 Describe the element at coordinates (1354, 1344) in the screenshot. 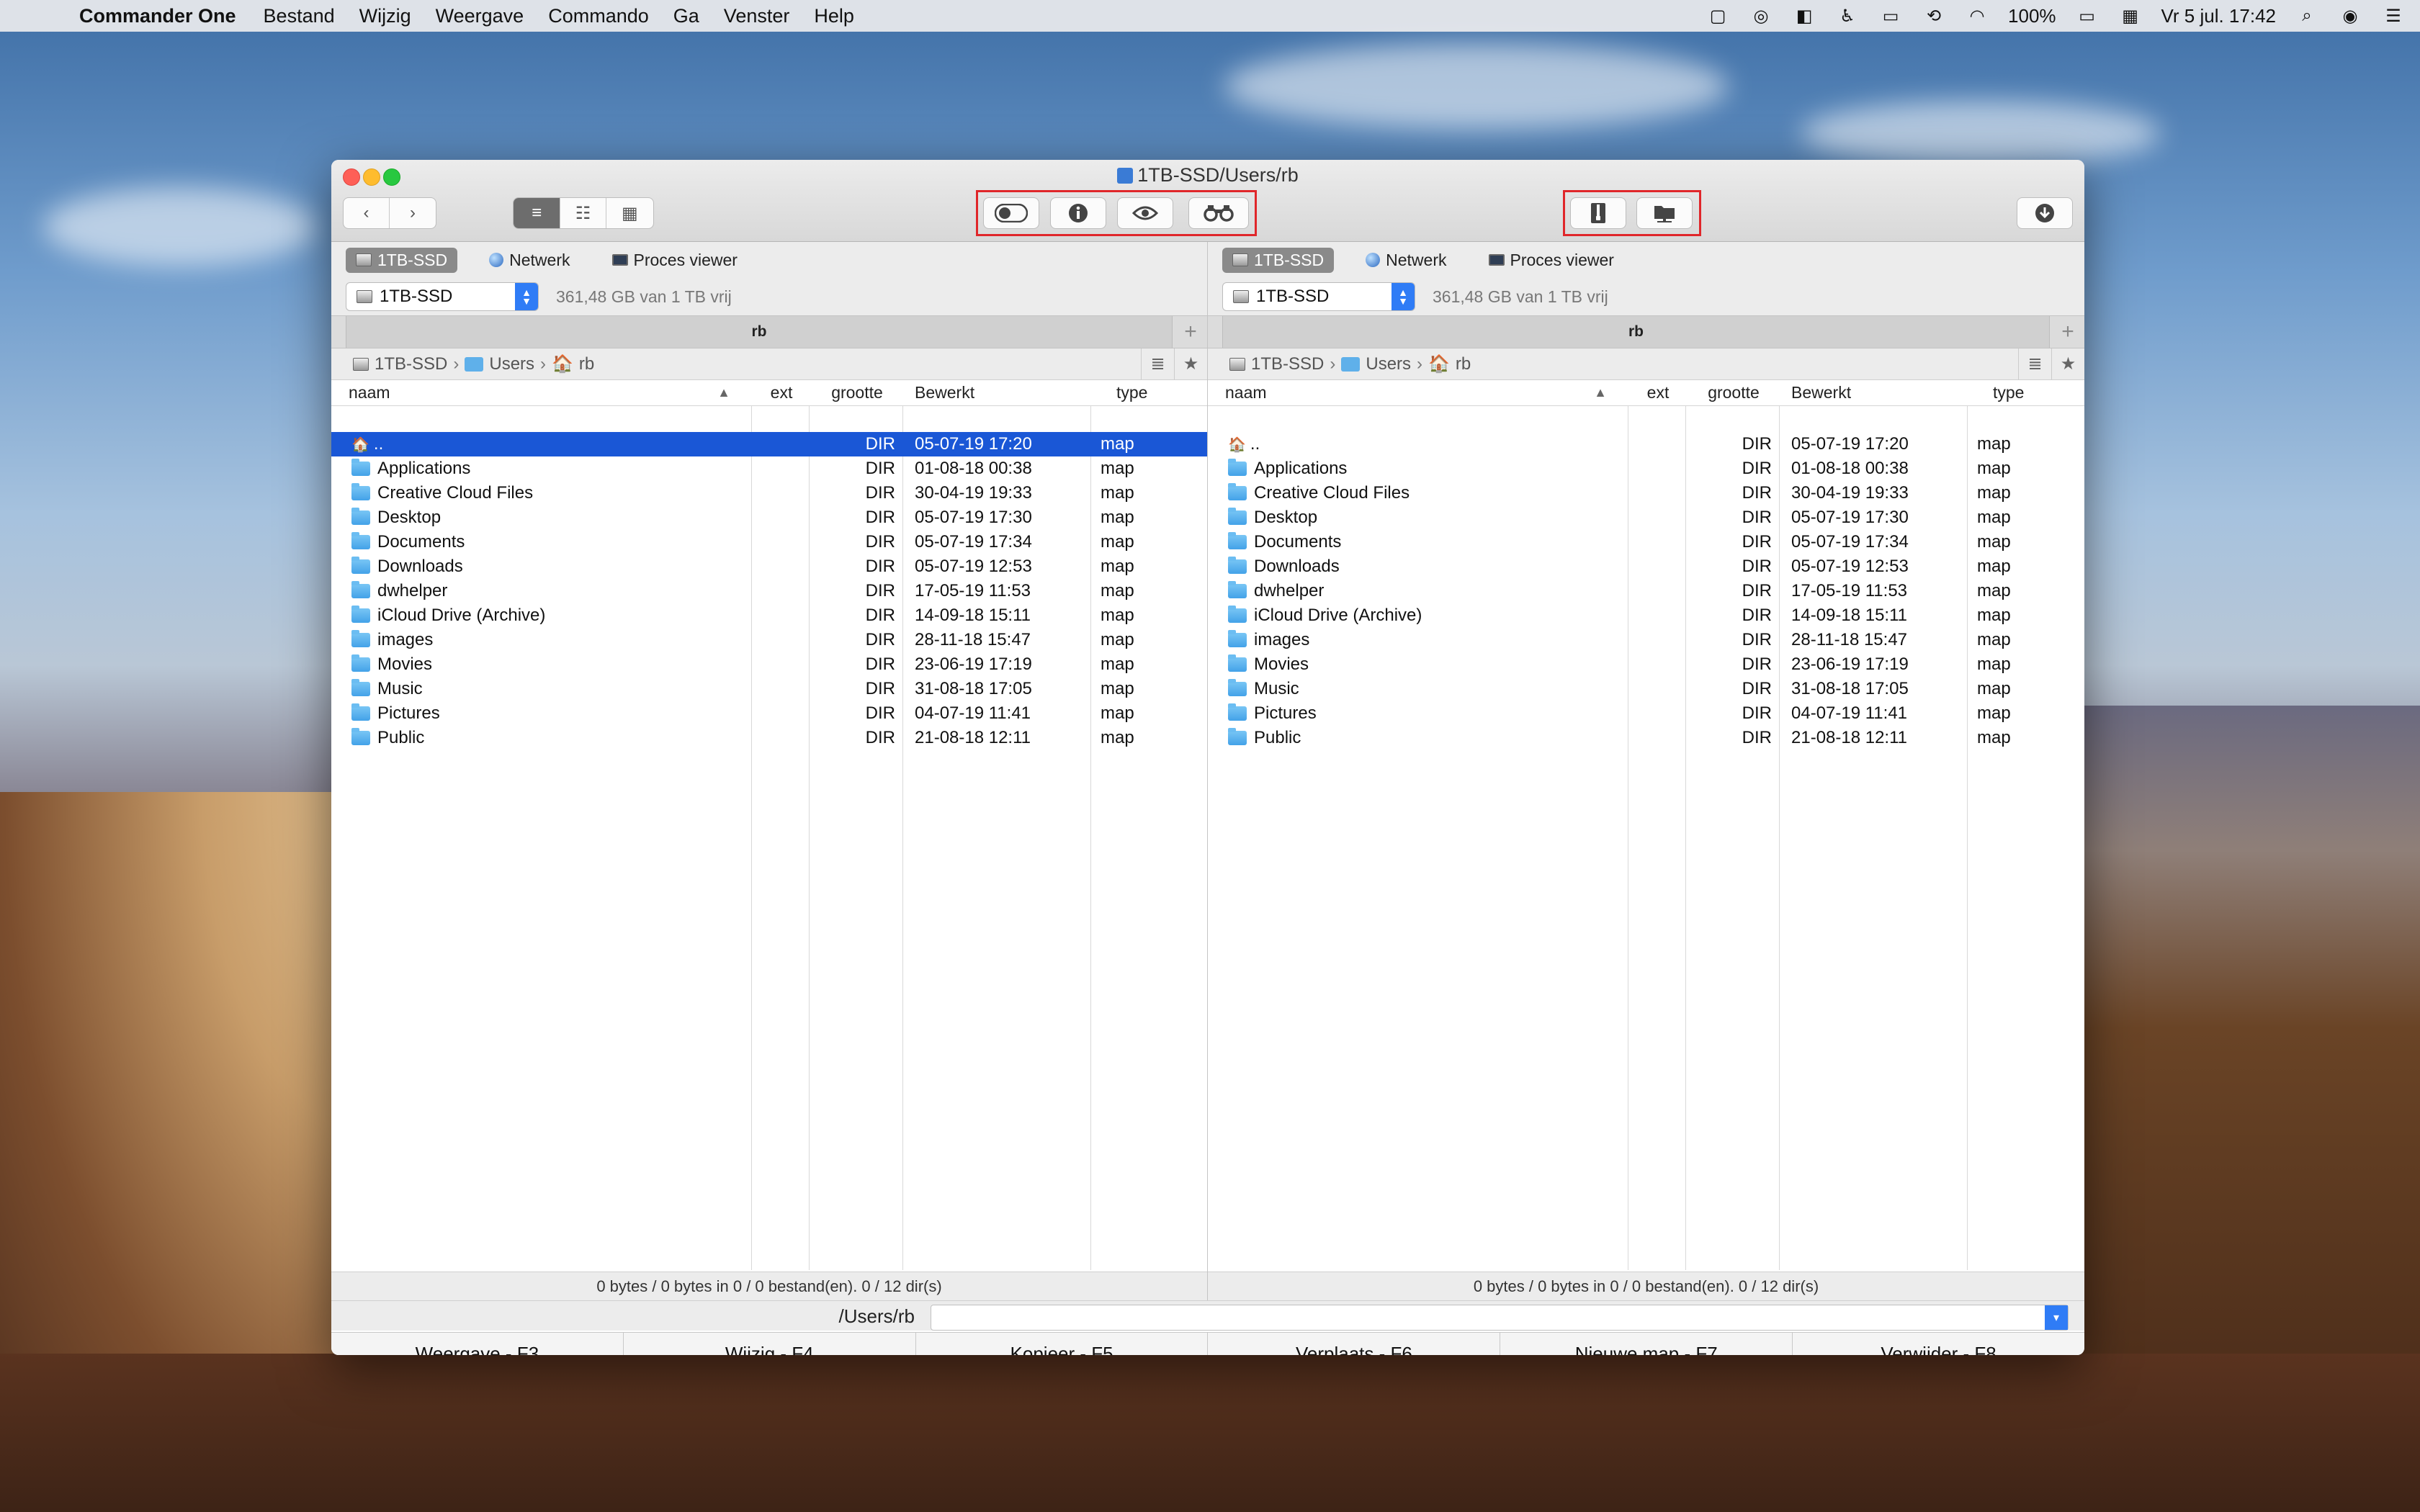

I see `move-f6-button: Verplaats - F6` at that location.